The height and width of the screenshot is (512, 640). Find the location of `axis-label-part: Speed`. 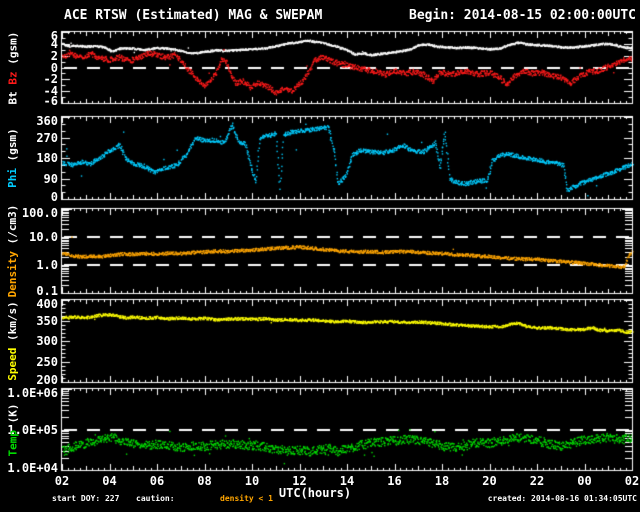

axis-label-part: Speed is located at coordinates (12, 364).